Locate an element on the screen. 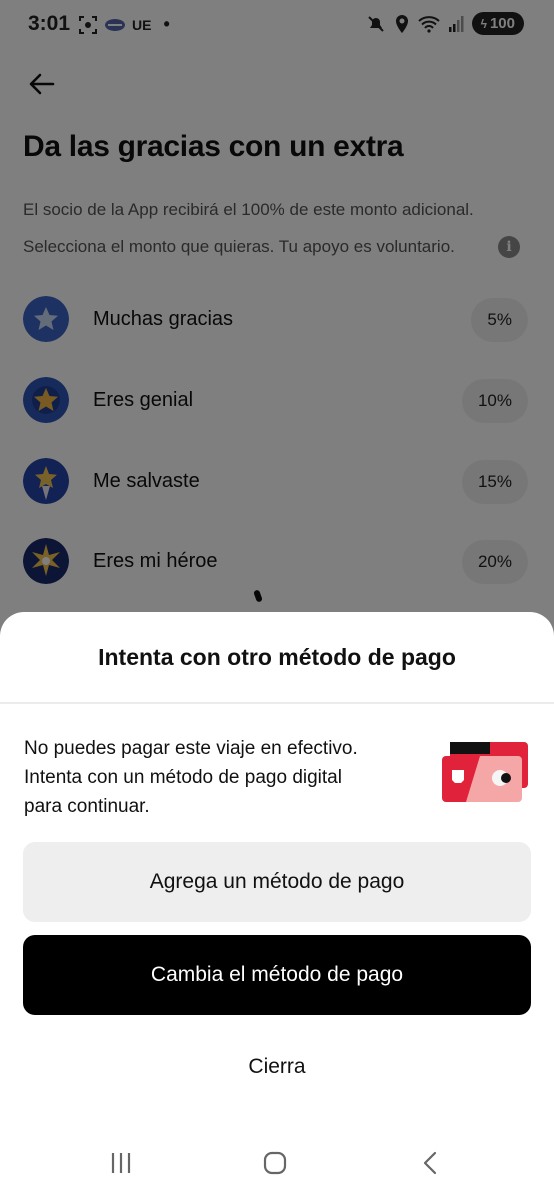 The image size is (554, 1200). sheet-message-line1: No puedes pagar este viaje en efectivo. is located at coordinates (191, 748).